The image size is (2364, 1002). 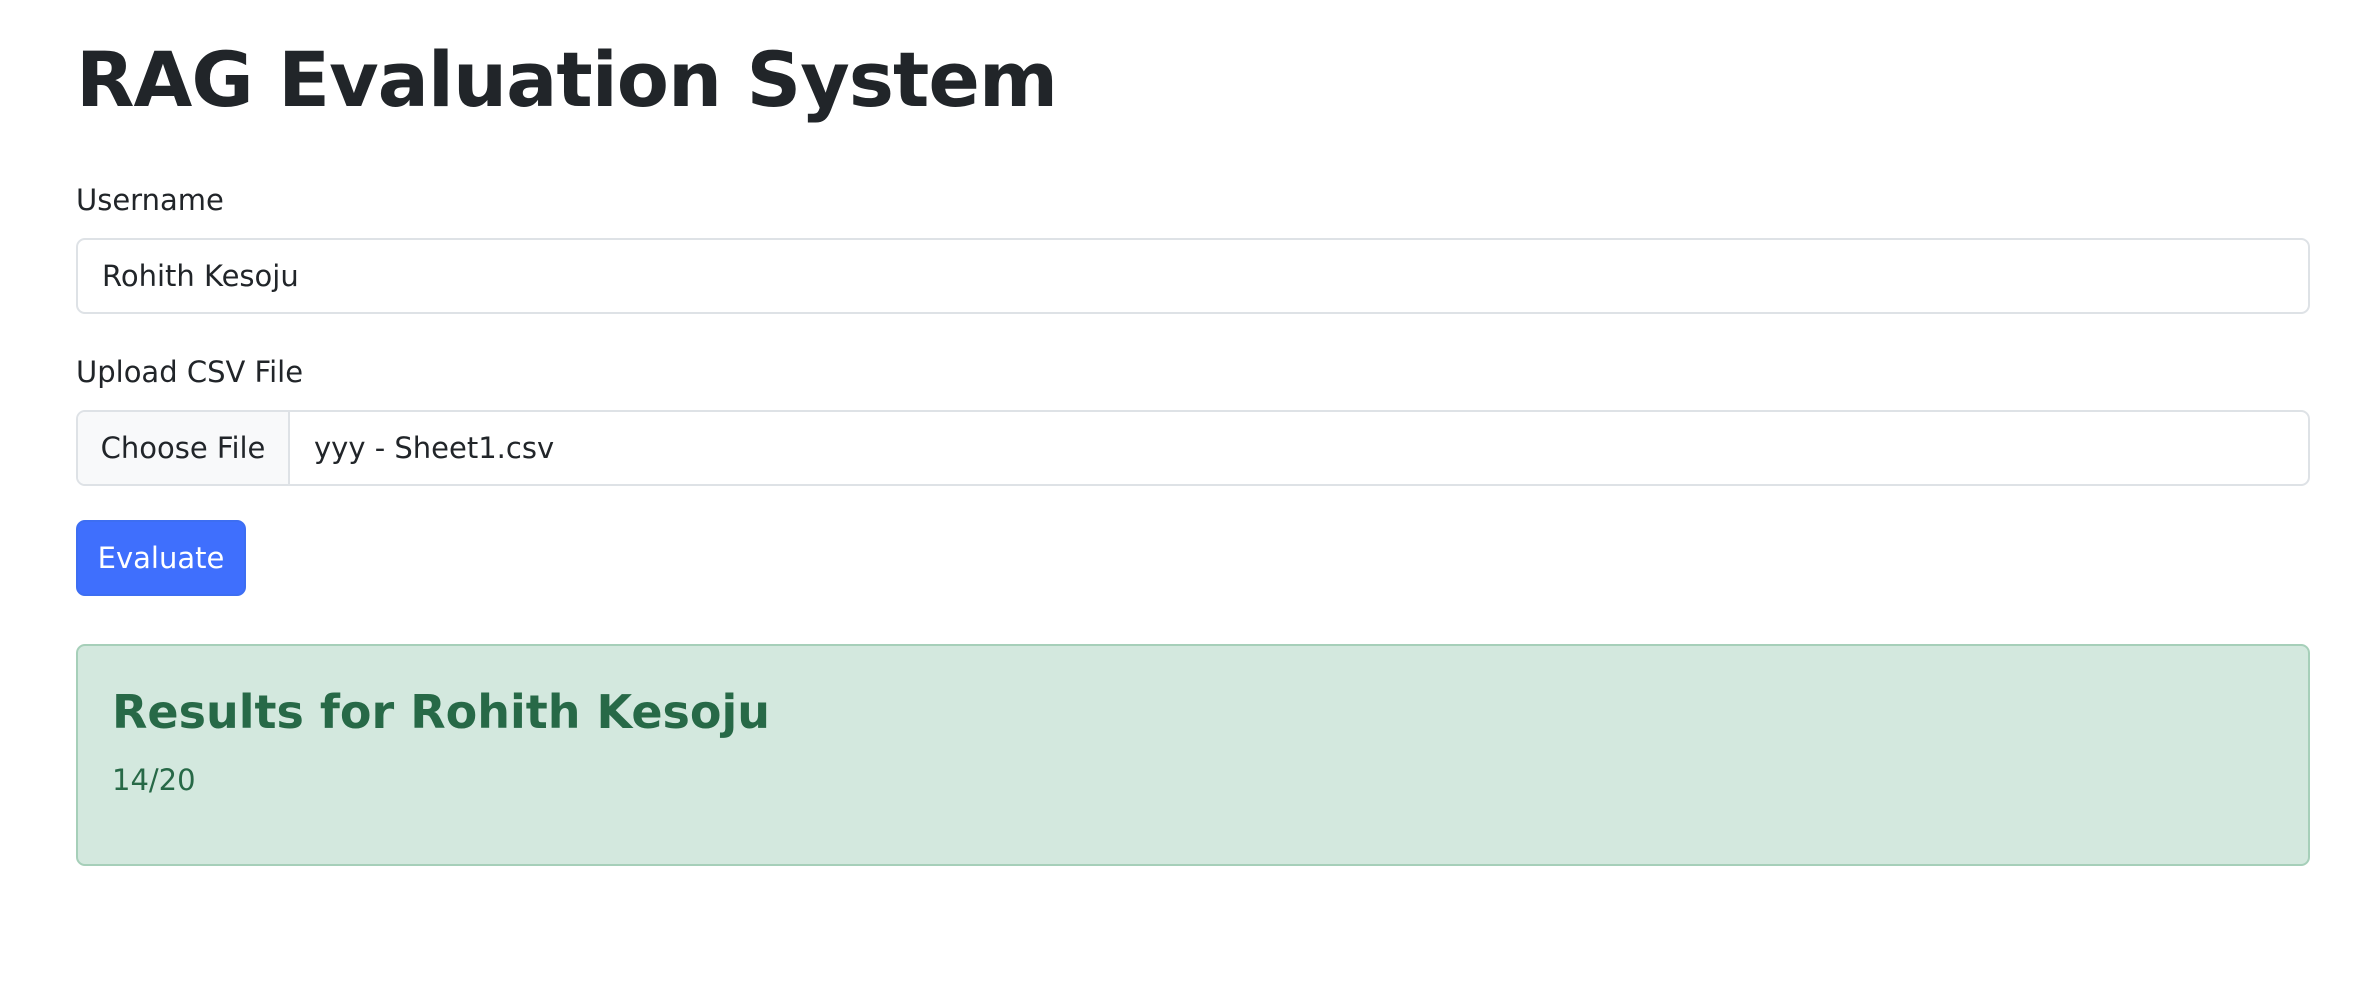 I want to click on results-score: 14/20, so click(x=154, y=780).